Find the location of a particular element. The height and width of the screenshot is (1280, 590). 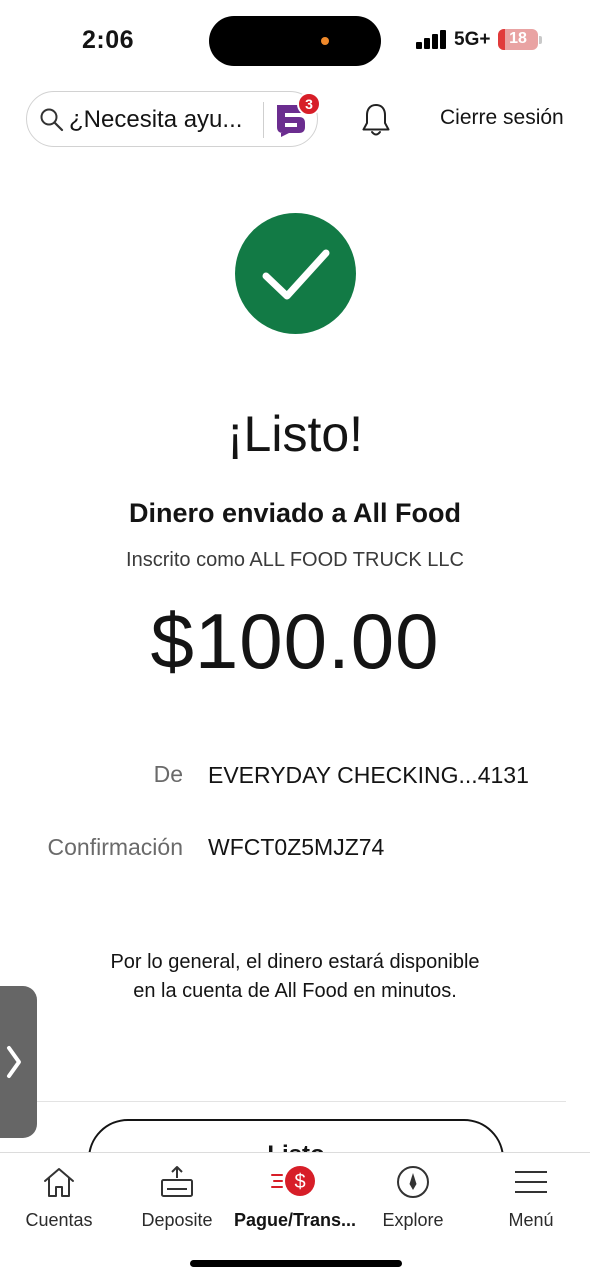

camera-indicator-dot is located at coordinates (325, 41).